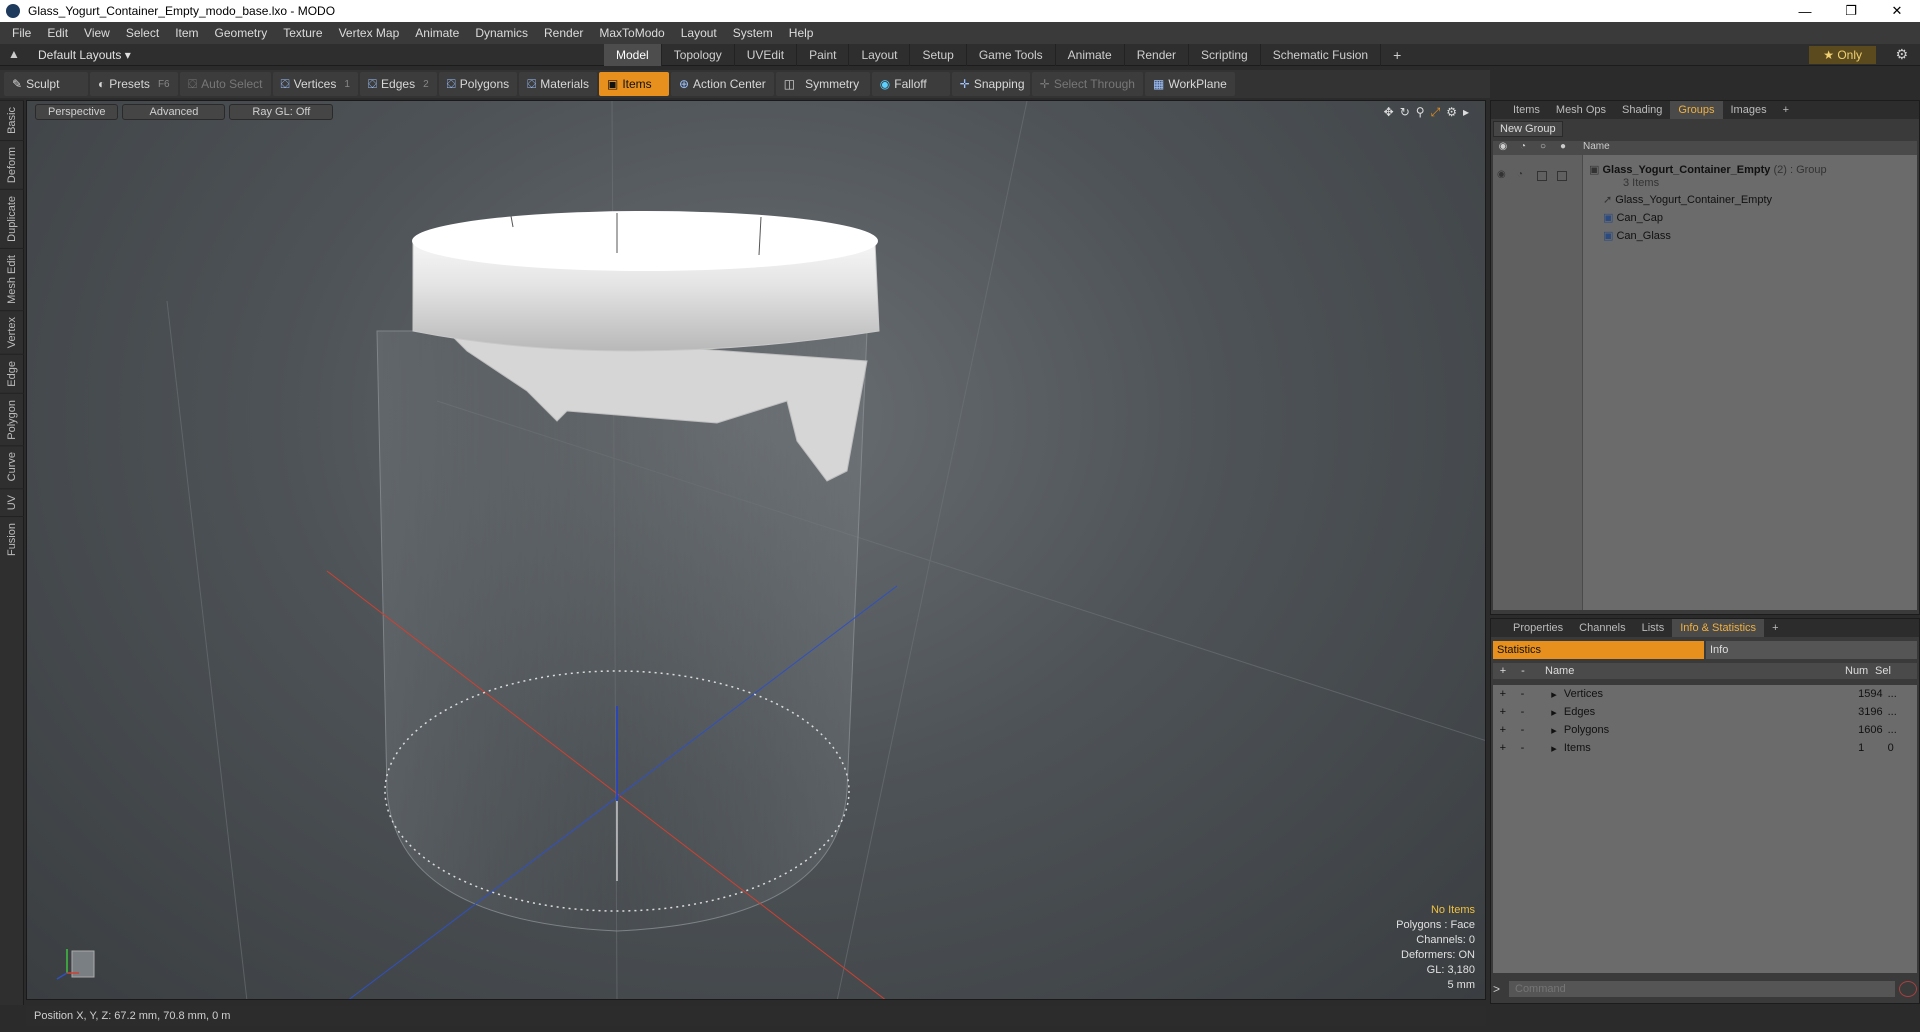  Describe the element at coordinates (1436, 112) in the screenshot. I see `fit-icon: ⤢` at that location.